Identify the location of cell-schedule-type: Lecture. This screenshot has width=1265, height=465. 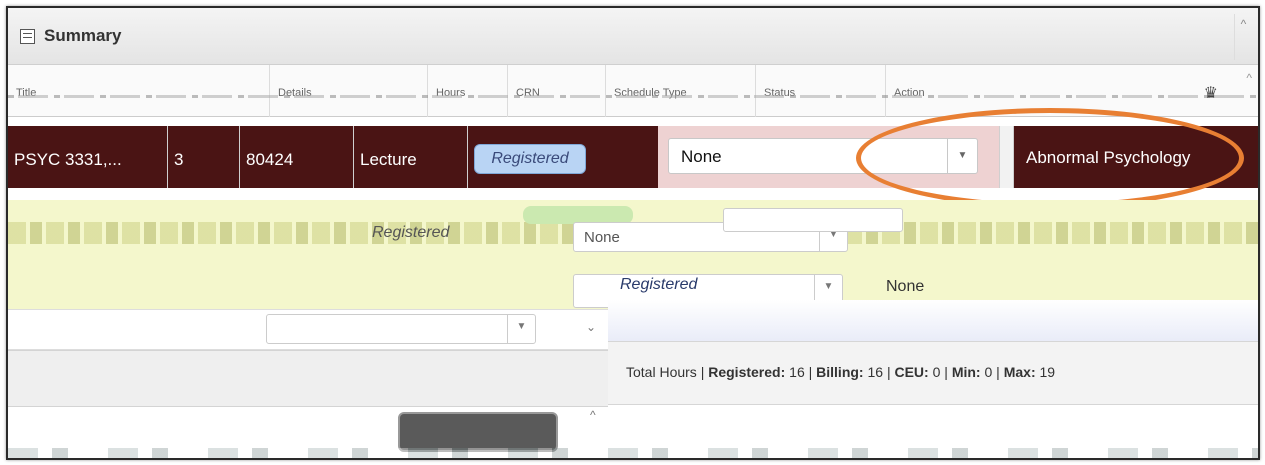
(411, 157).